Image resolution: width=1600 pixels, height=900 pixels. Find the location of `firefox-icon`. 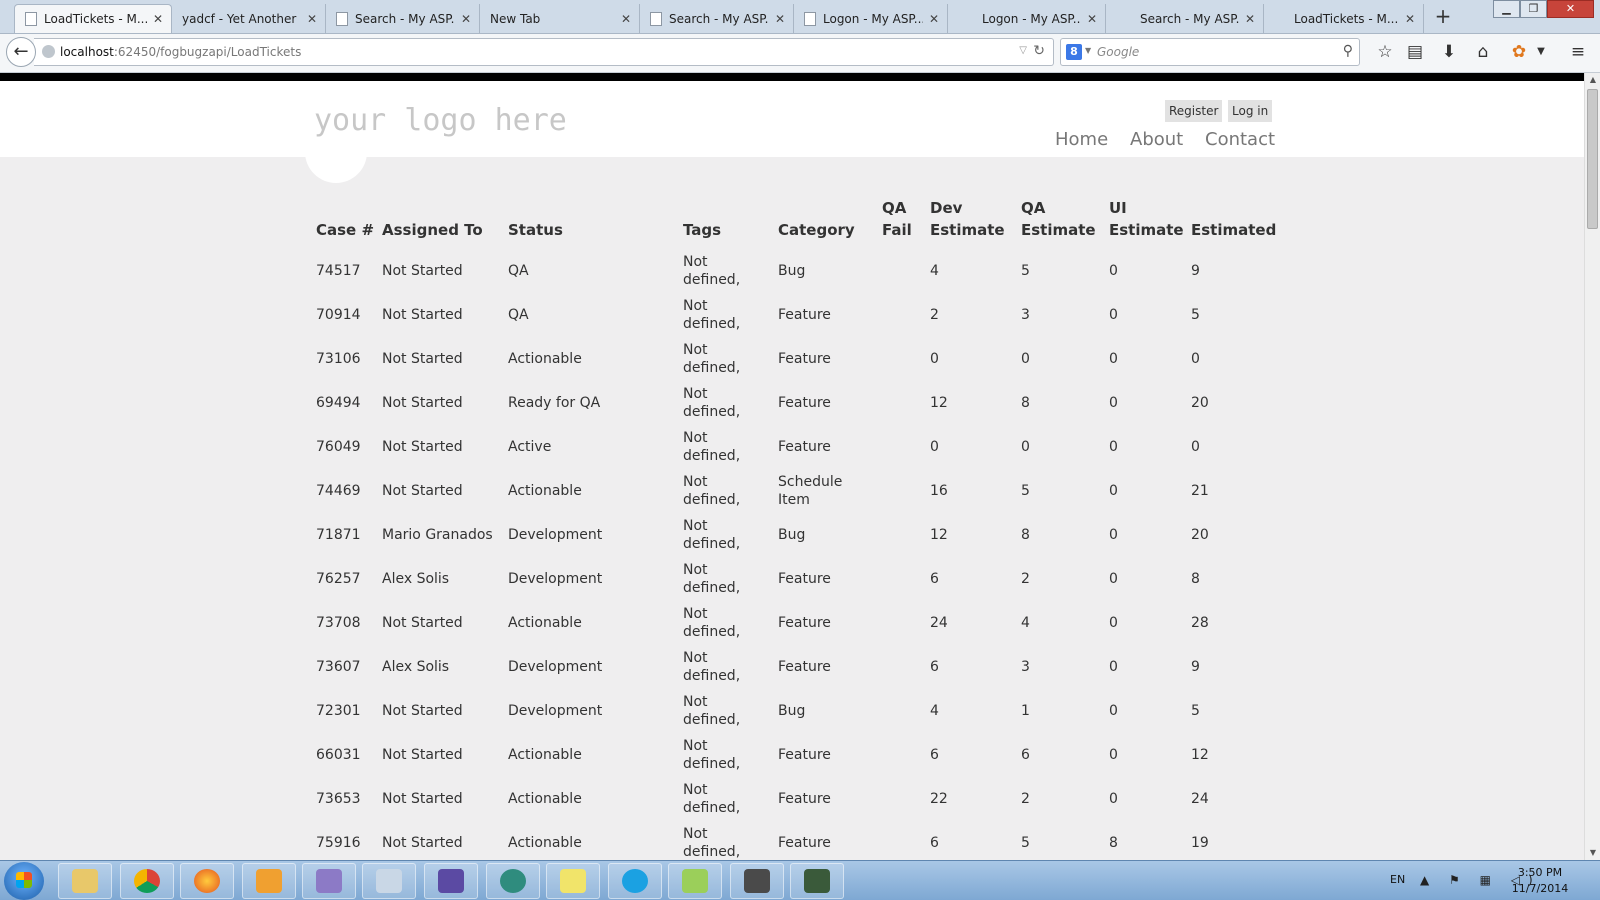

firefox-icon is located at coordinates (207, 881).